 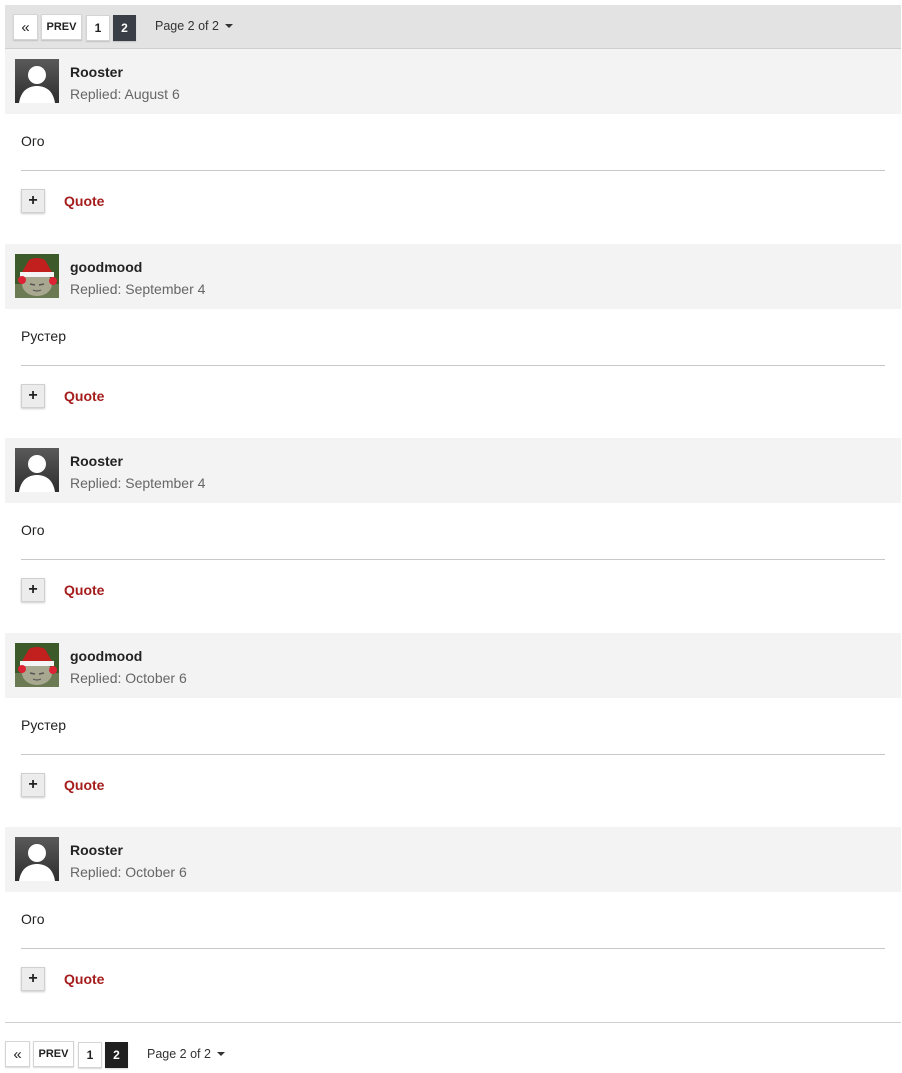 I want to click on post-header: Rooster Replied: September 4, so click(x=453, y=470).